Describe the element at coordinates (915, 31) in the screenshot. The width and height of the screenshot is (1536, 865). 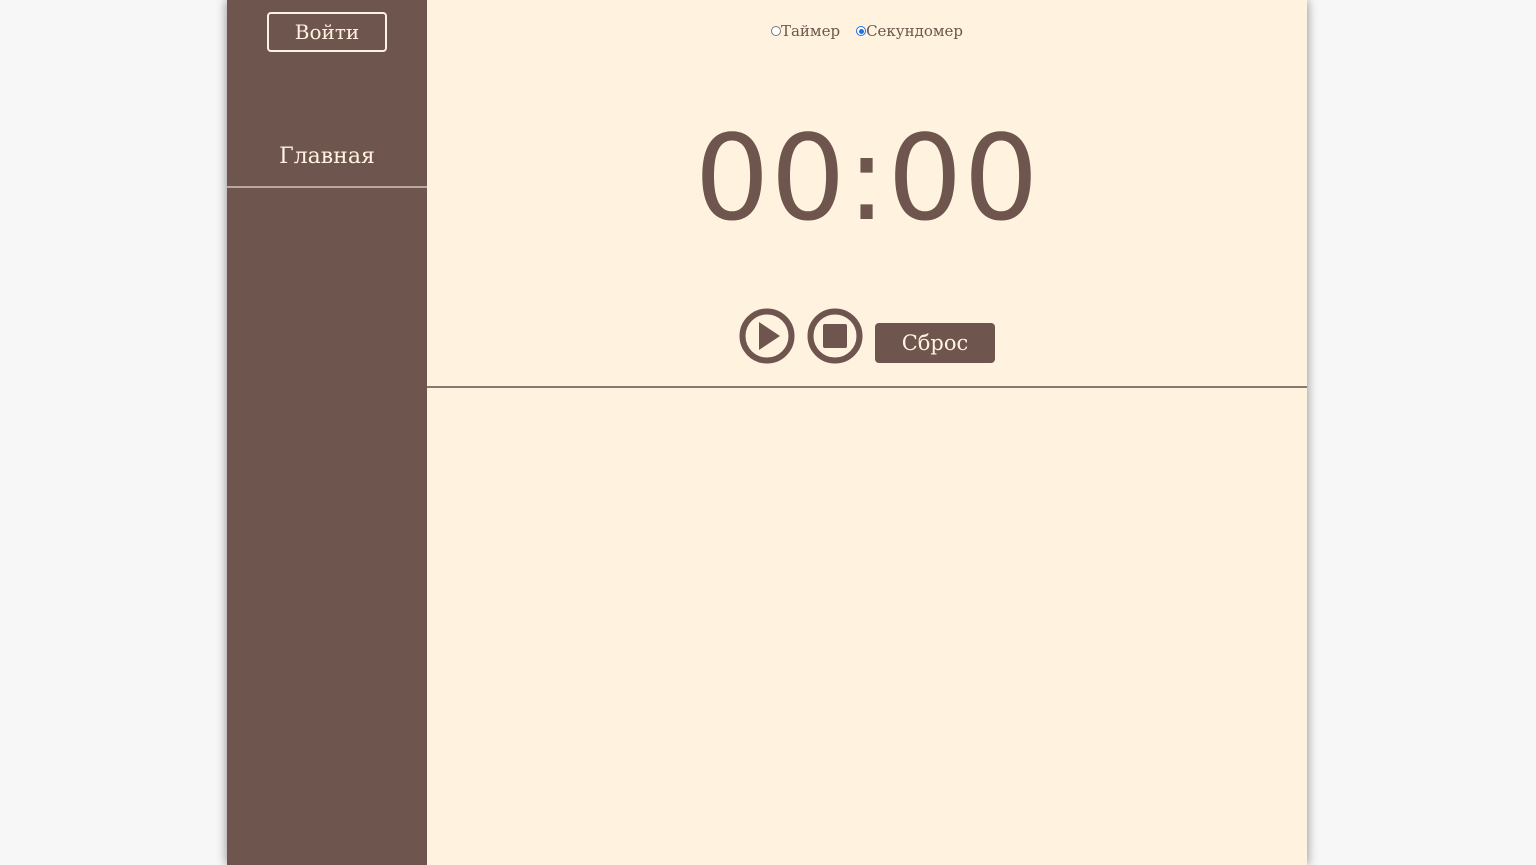
I see `stopwatch-label: Секундомер` at that location.